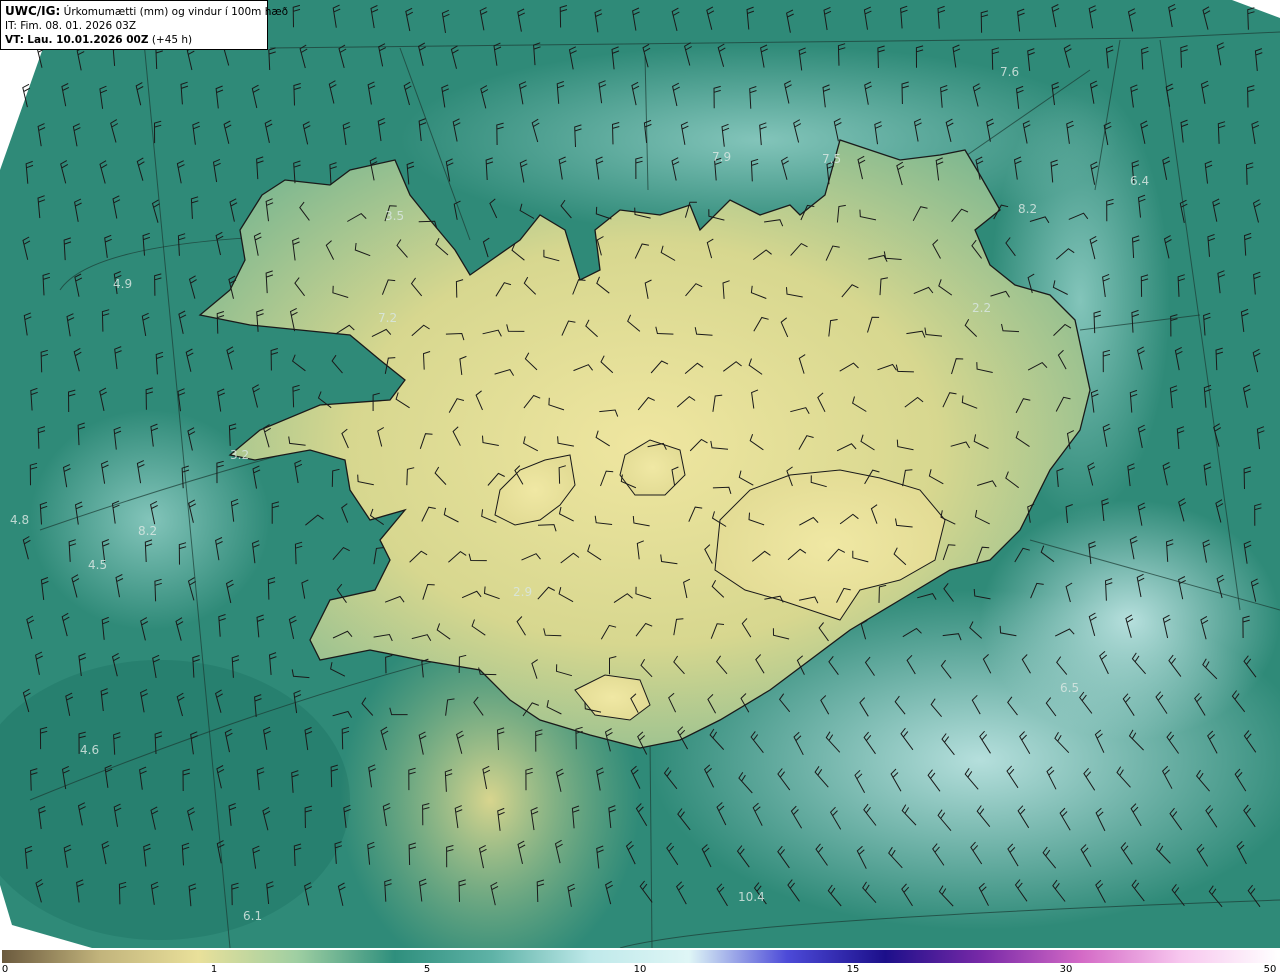 The width and height of the screenshot is (1280, 978). I want to click on color-legend: 0 1 5 10 15 30 50, so click(640, 963).